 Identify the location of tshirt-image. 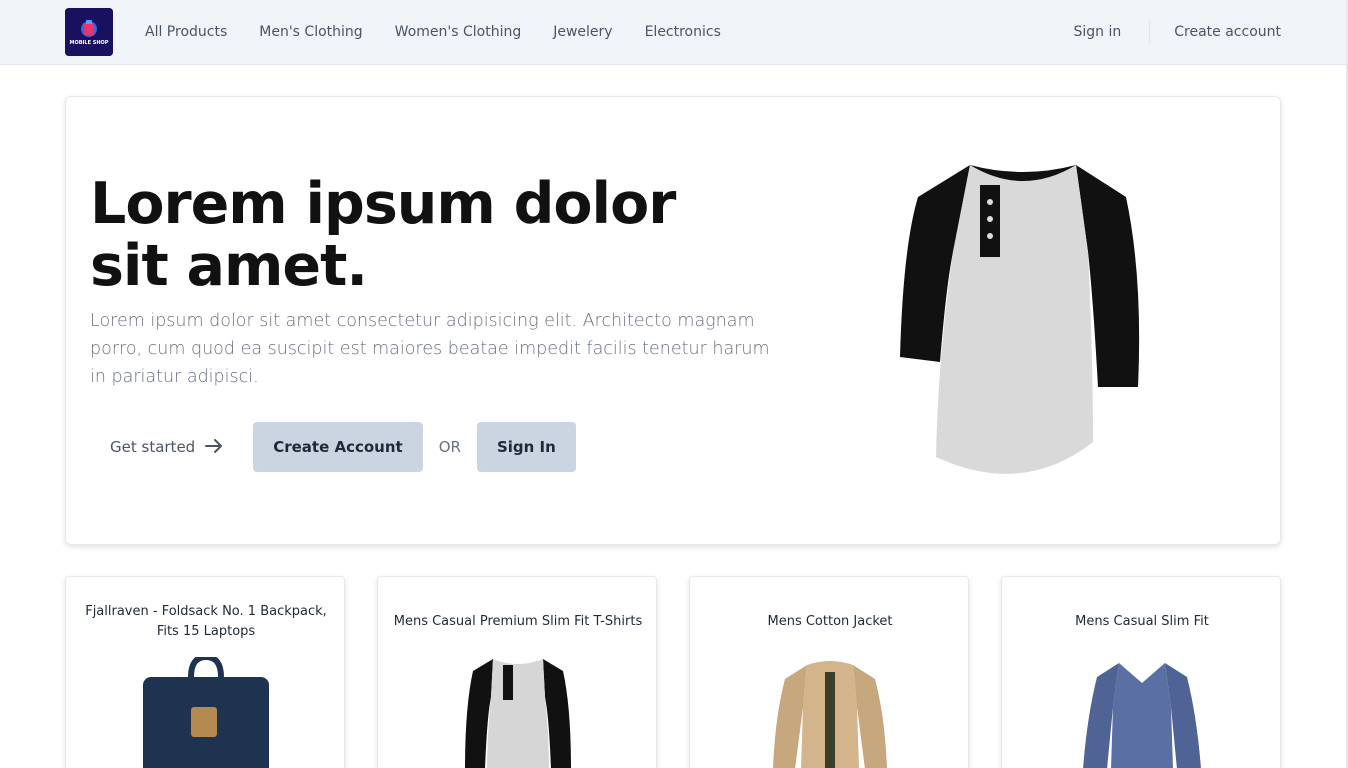
(518, 713).